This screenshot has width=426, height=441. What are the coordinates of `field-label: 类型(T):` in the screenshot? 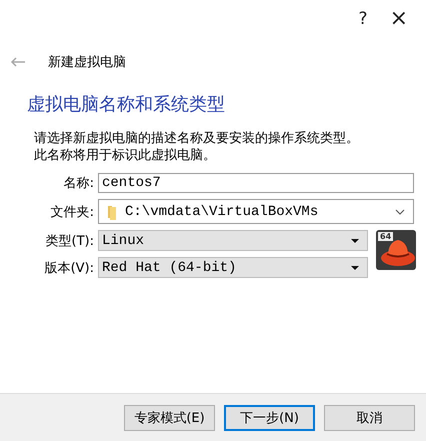 It's located at (69, 241).